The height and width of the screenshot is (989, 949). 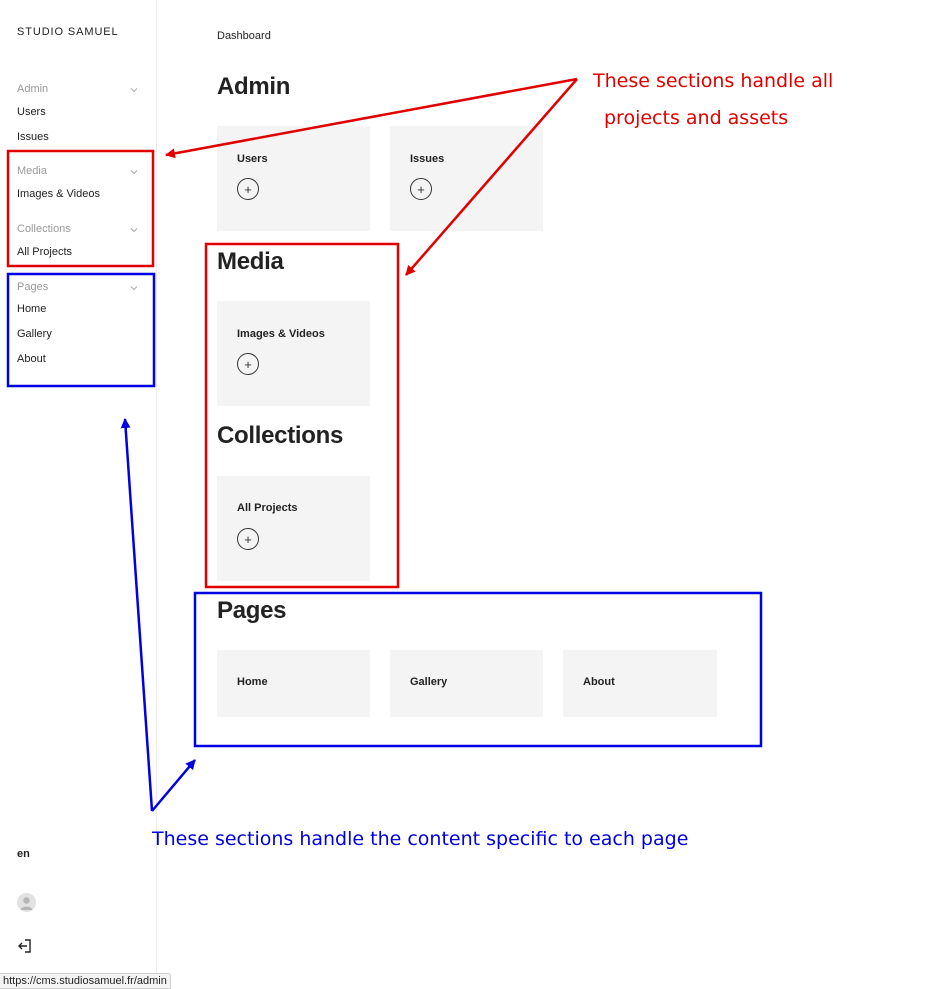 What do you see at coordinates (252, 159) in the screenshot?
I see `card-title: Users` at bounding box center [252, 159].